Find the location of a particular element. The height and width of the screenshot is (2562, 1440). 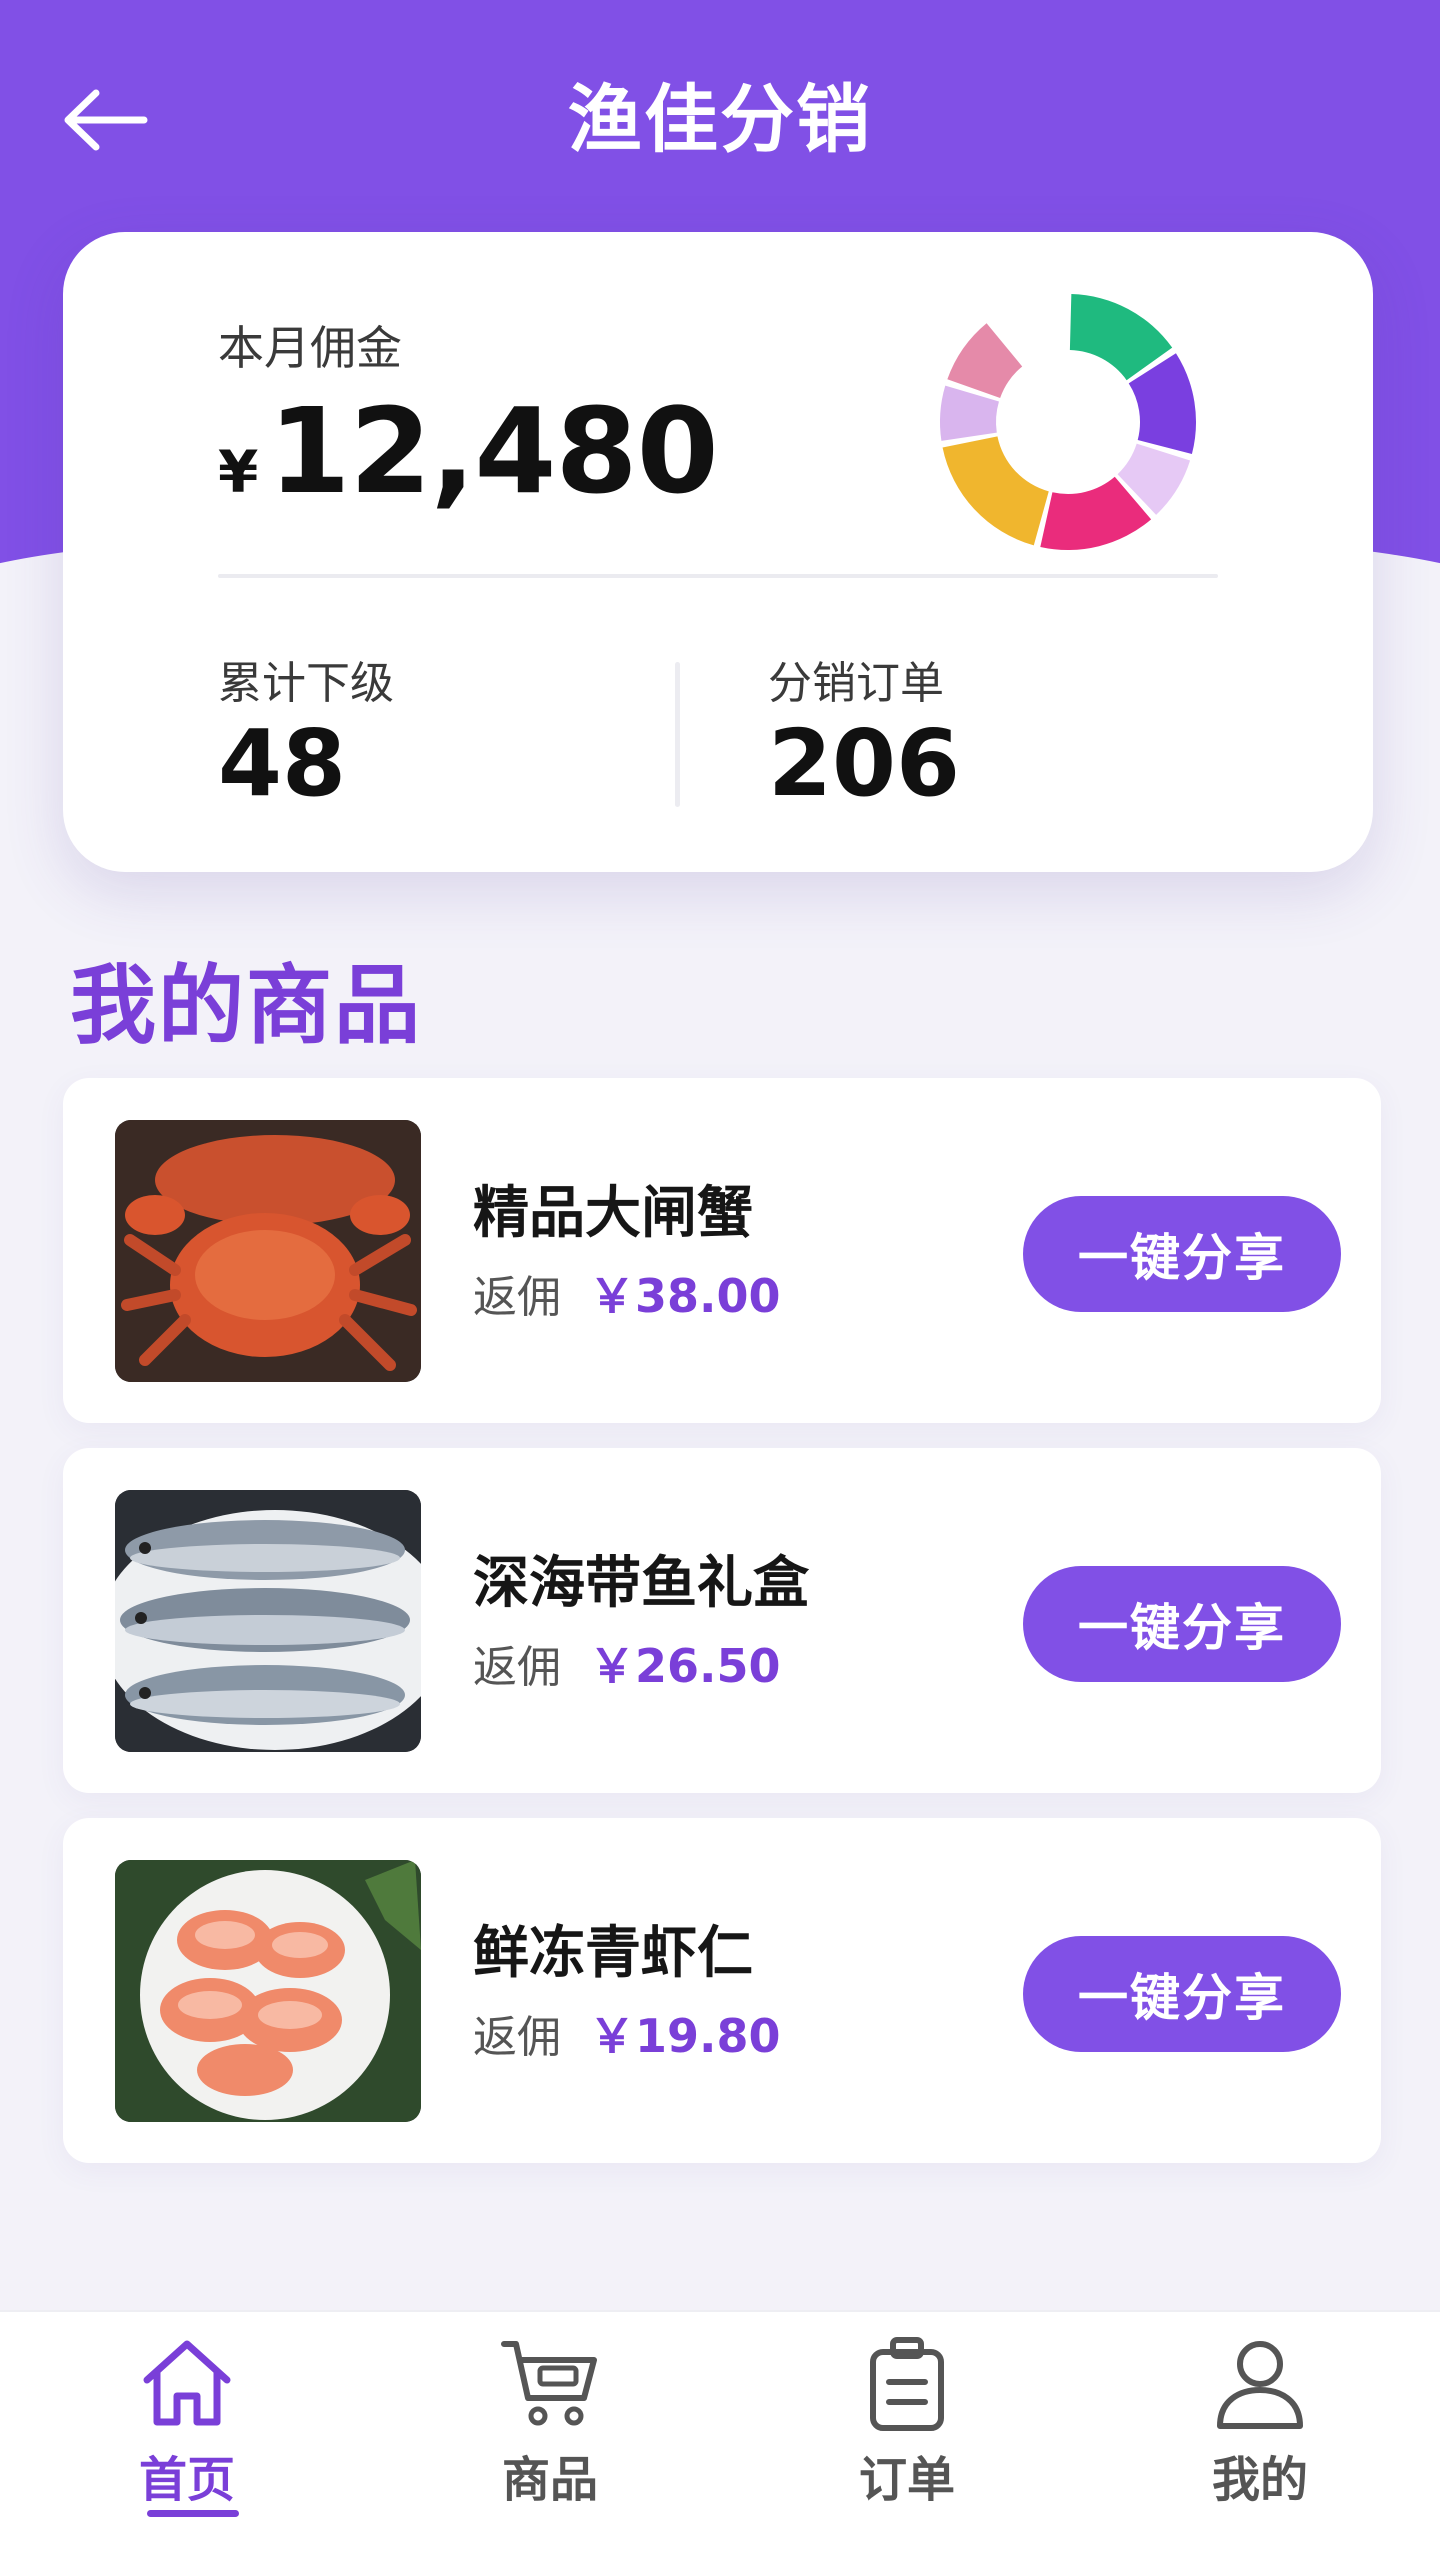

clipboard-icon is located at coordinates (907, 2384).